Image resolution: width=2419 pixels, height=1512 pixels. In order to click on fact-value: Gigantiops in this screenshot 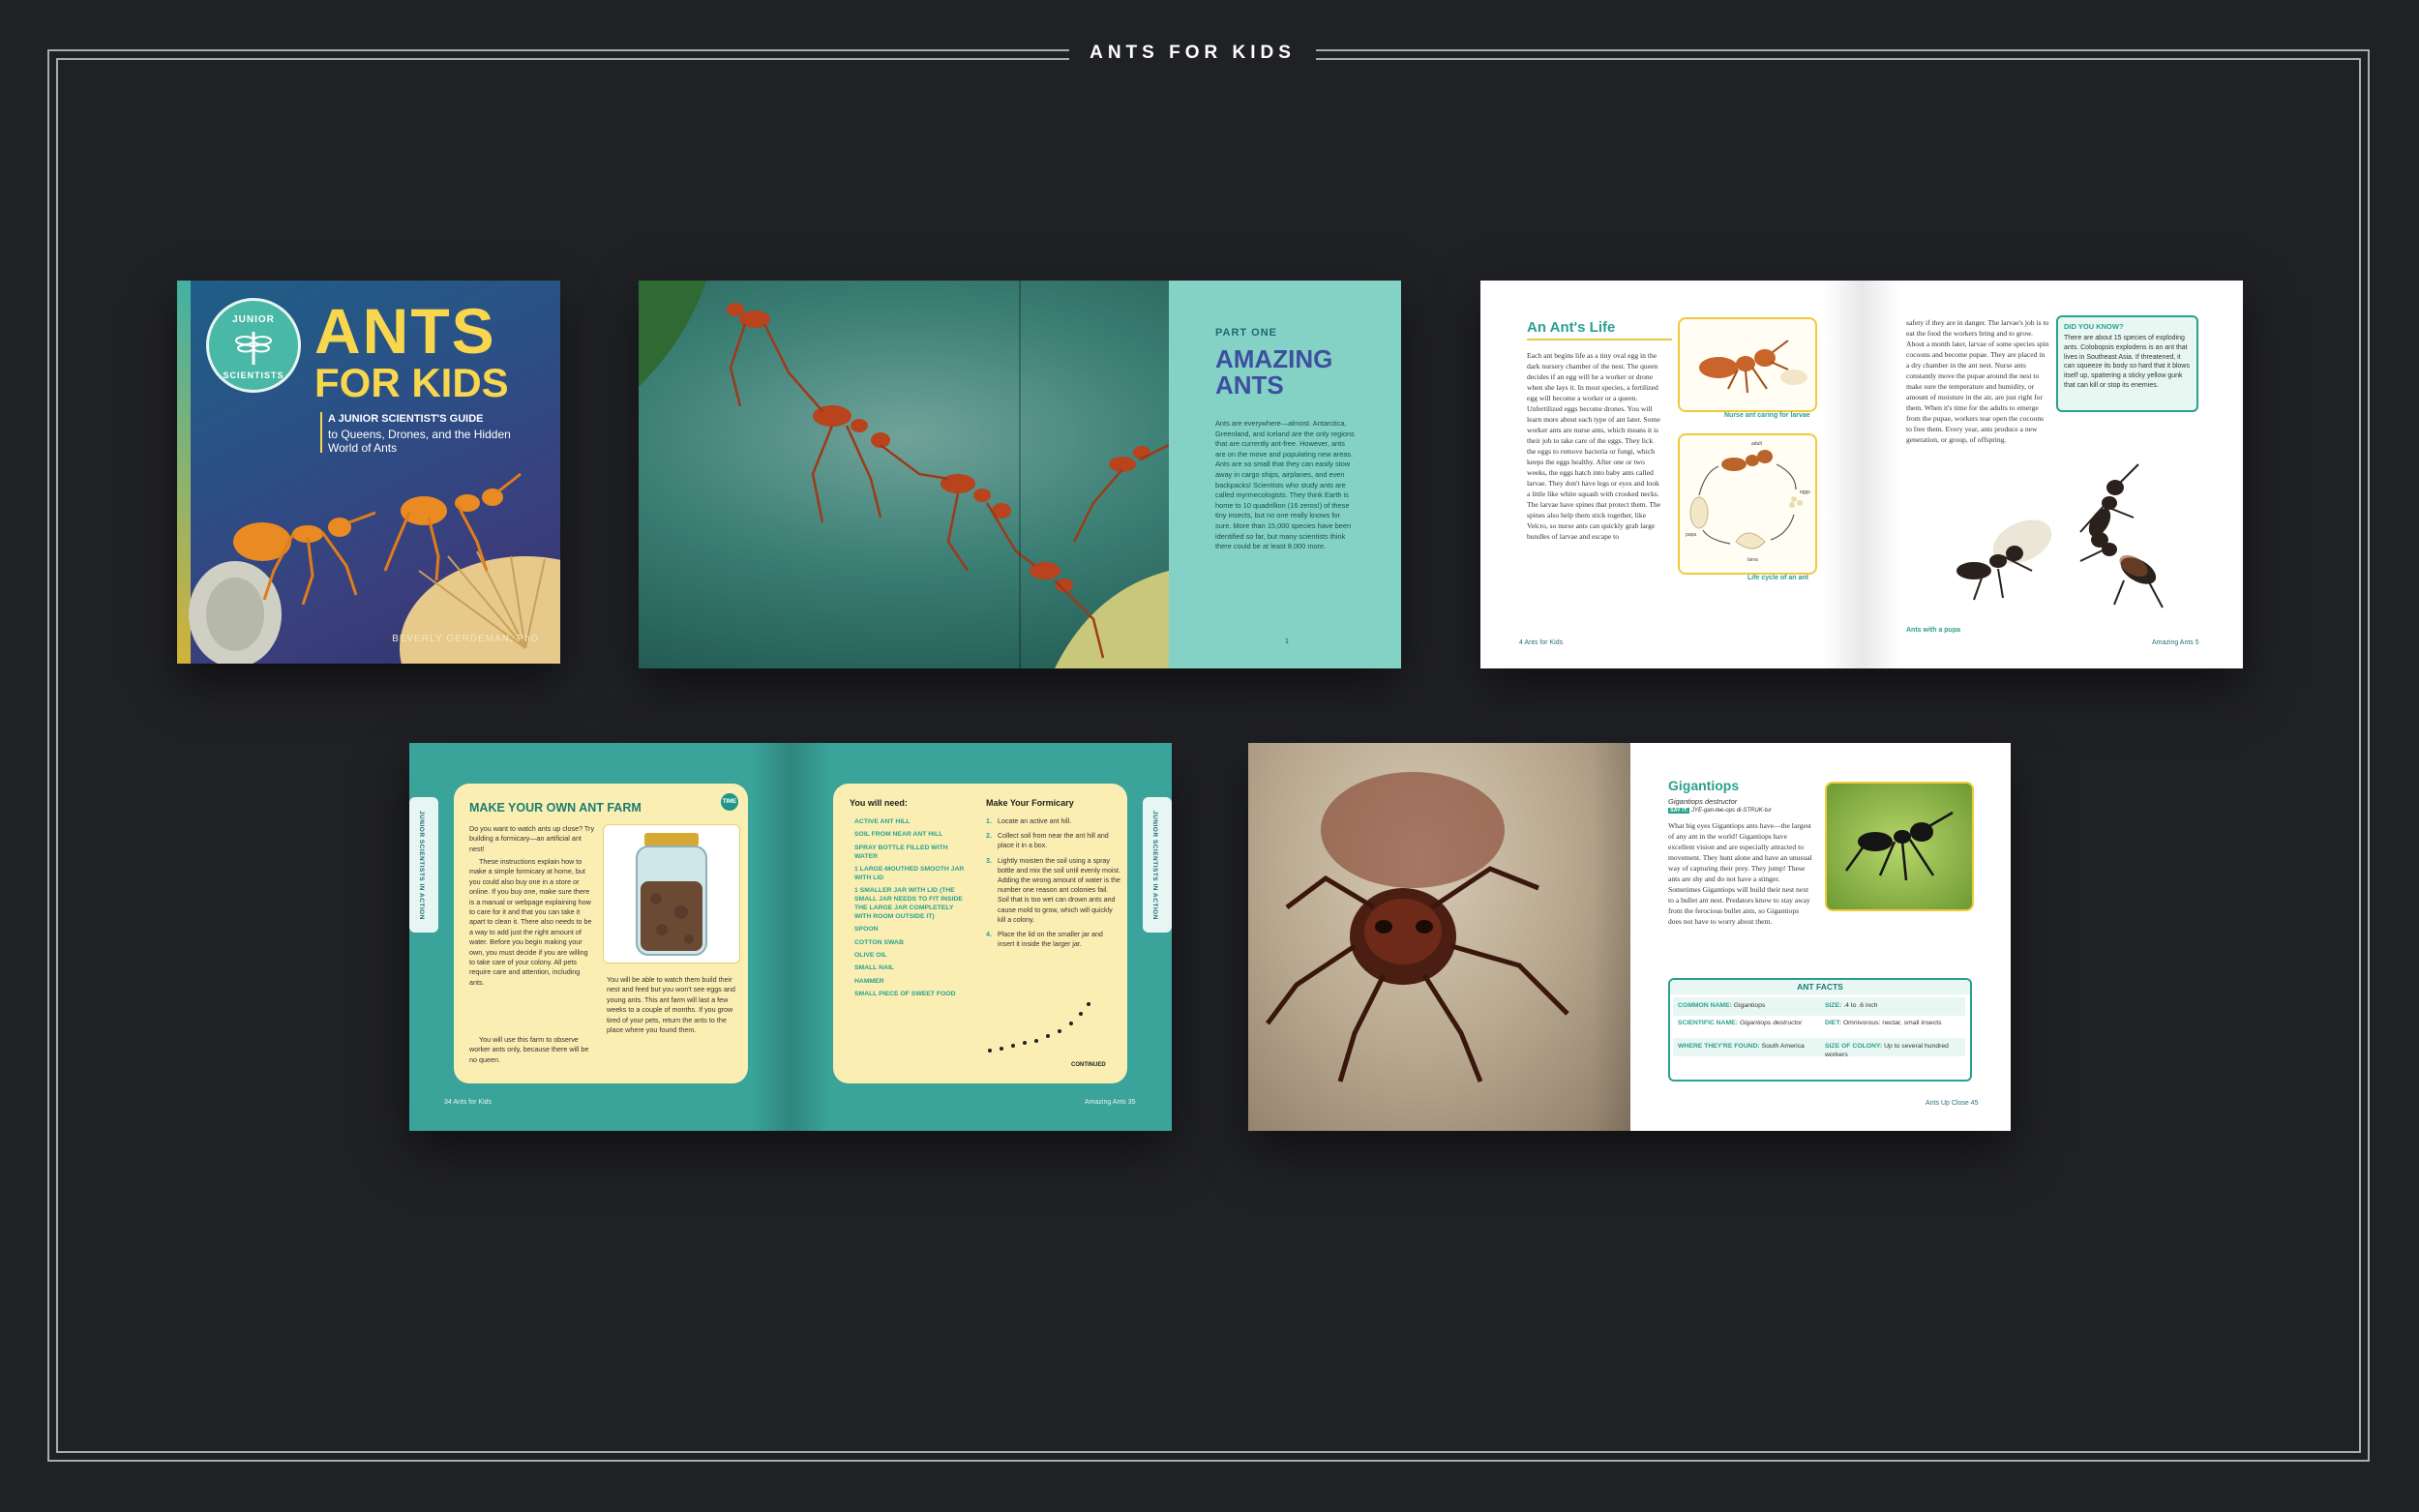, I will do `click(1750, 1006)`.